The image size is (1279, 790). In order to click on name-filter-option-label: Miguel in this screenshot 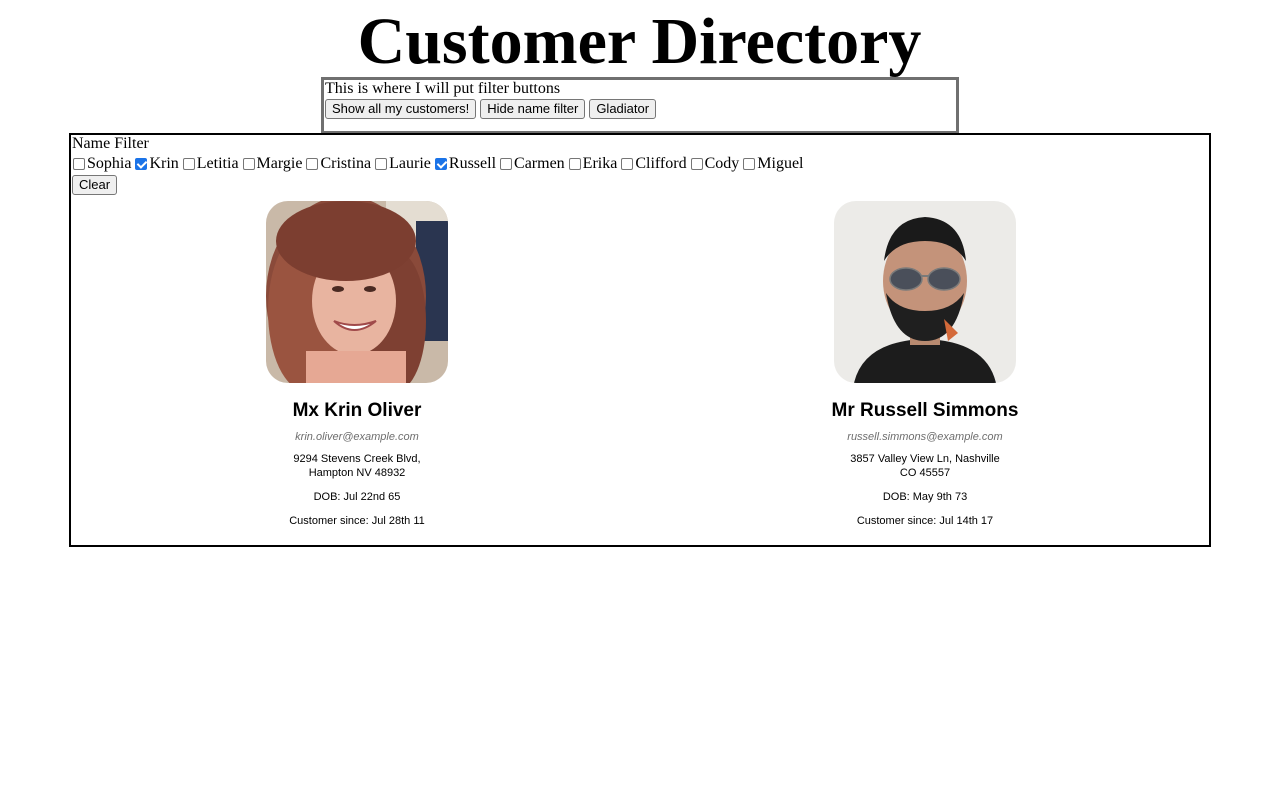, I will do `click(780, 163)`.